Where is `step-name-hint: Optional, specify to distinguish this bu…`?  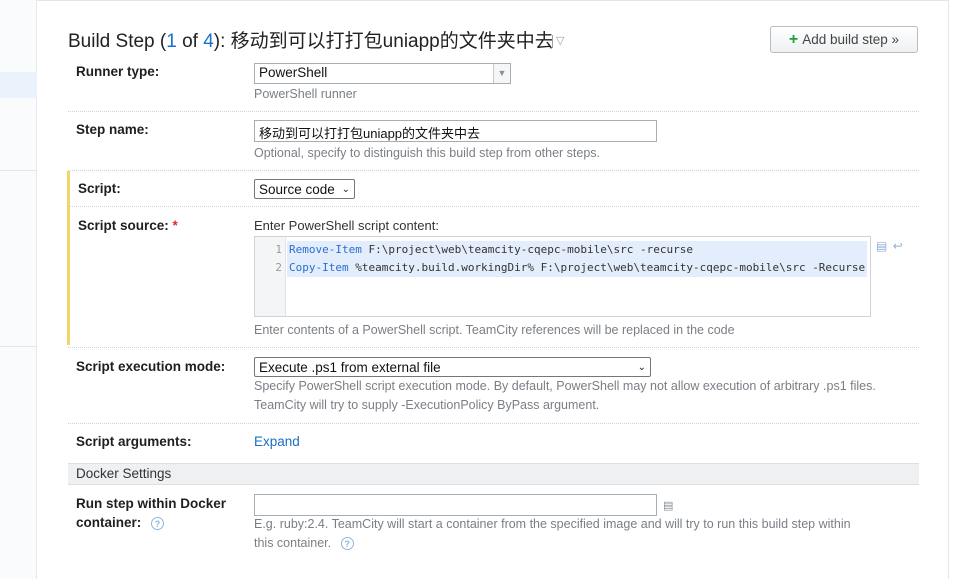
step-name-hint: Optional, specify to distinguish this bu… is located at coordinates (427, 153).